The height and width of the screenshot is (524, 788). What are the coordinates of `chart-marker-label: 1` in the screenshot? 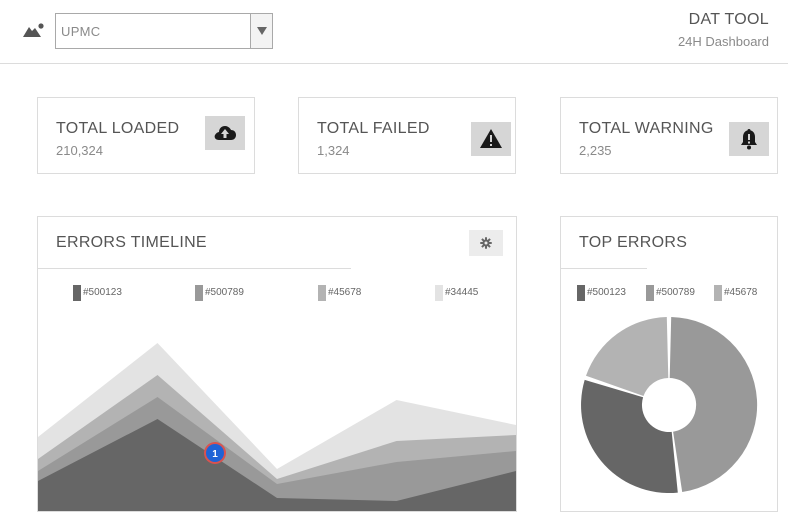 It's located at (215, 454).